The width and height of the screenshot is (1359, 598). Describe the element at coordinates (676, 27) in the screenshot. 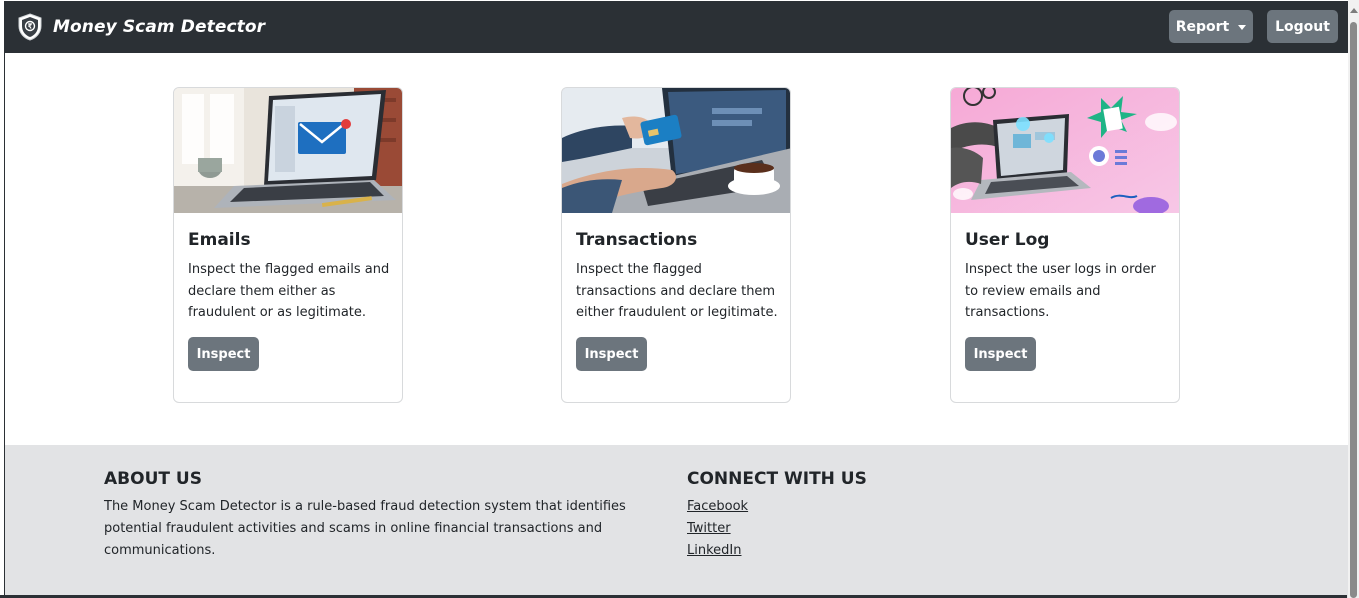

I see `top-navbar: ₹ Money Scam Detector Report Logout` at that location.